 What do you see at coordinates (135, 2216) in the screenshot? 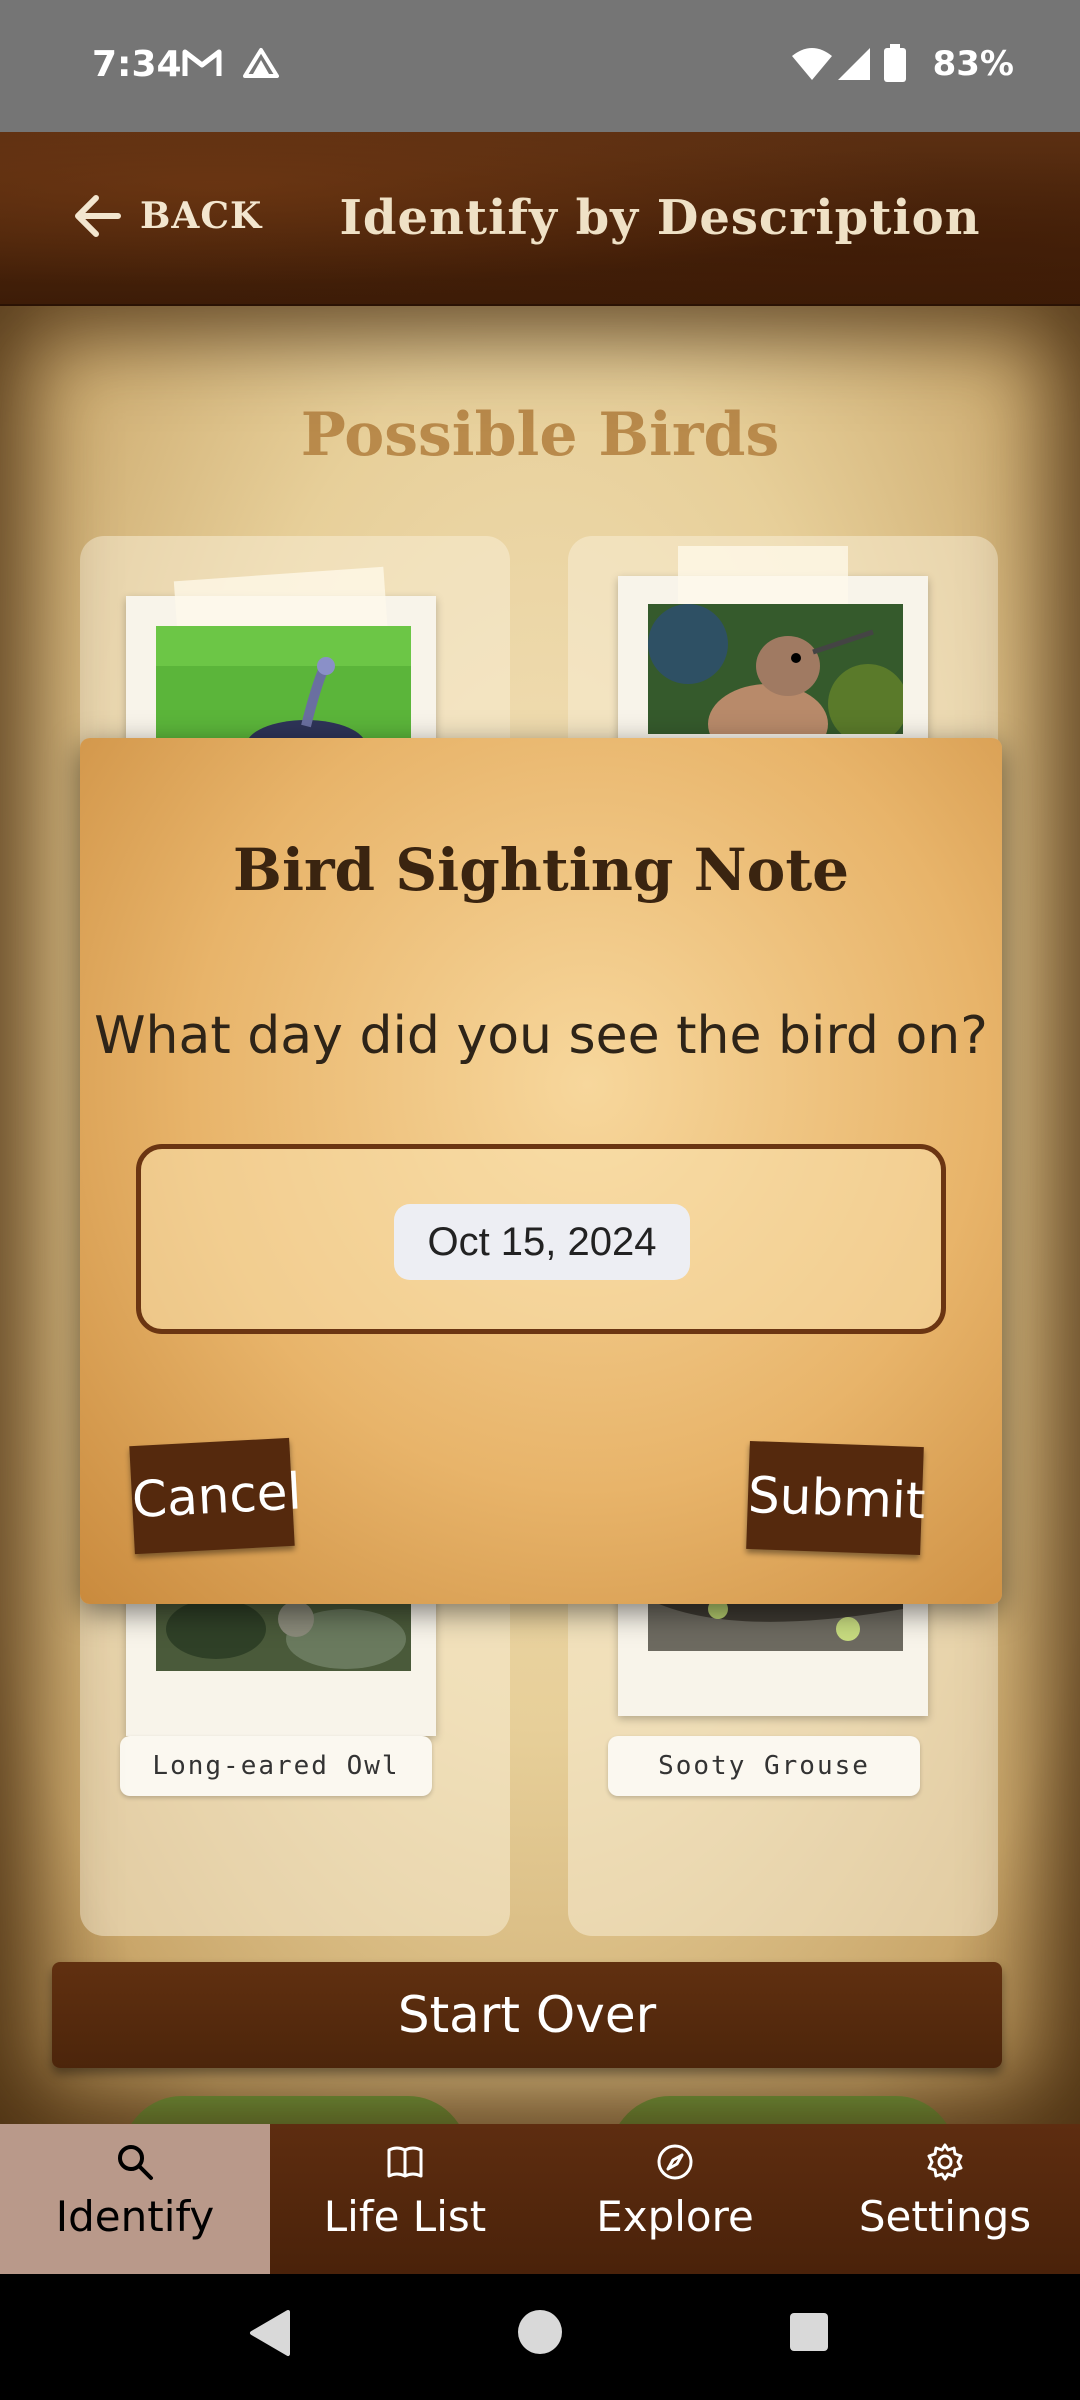
I see `nav-label: Identify` at bounding box center [135, 2216].